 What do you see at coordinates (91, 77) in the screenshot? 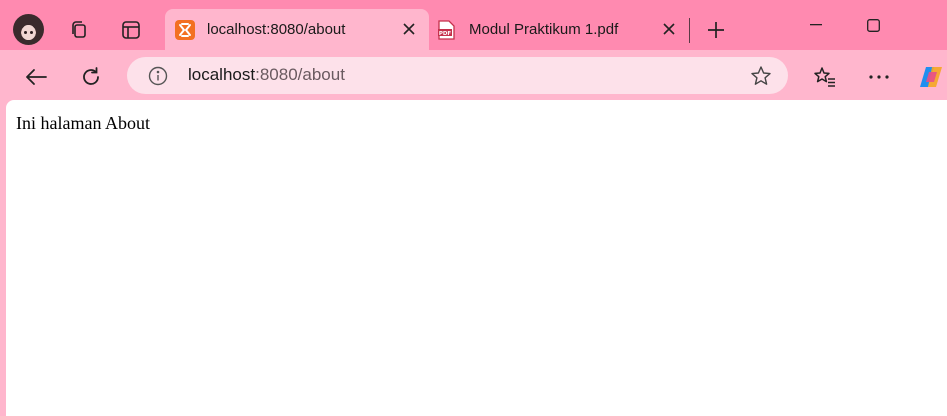
I see `refresh-icon` at bounding box center [91, 77].